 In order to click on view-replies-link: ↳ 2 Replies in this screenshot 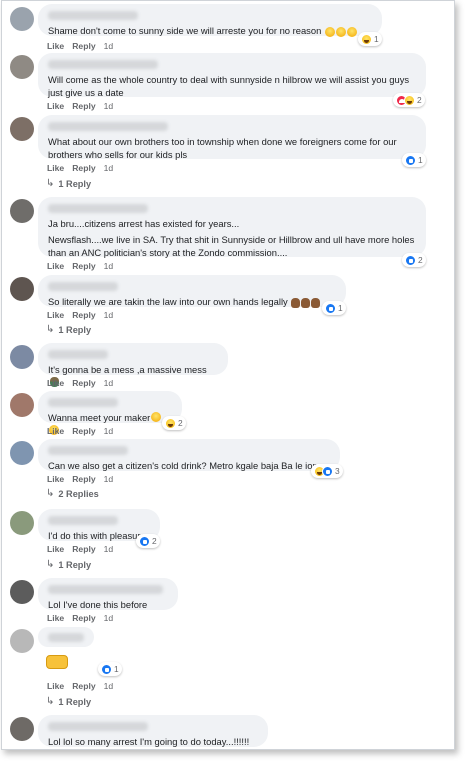, I will do `click(72, 493)`.